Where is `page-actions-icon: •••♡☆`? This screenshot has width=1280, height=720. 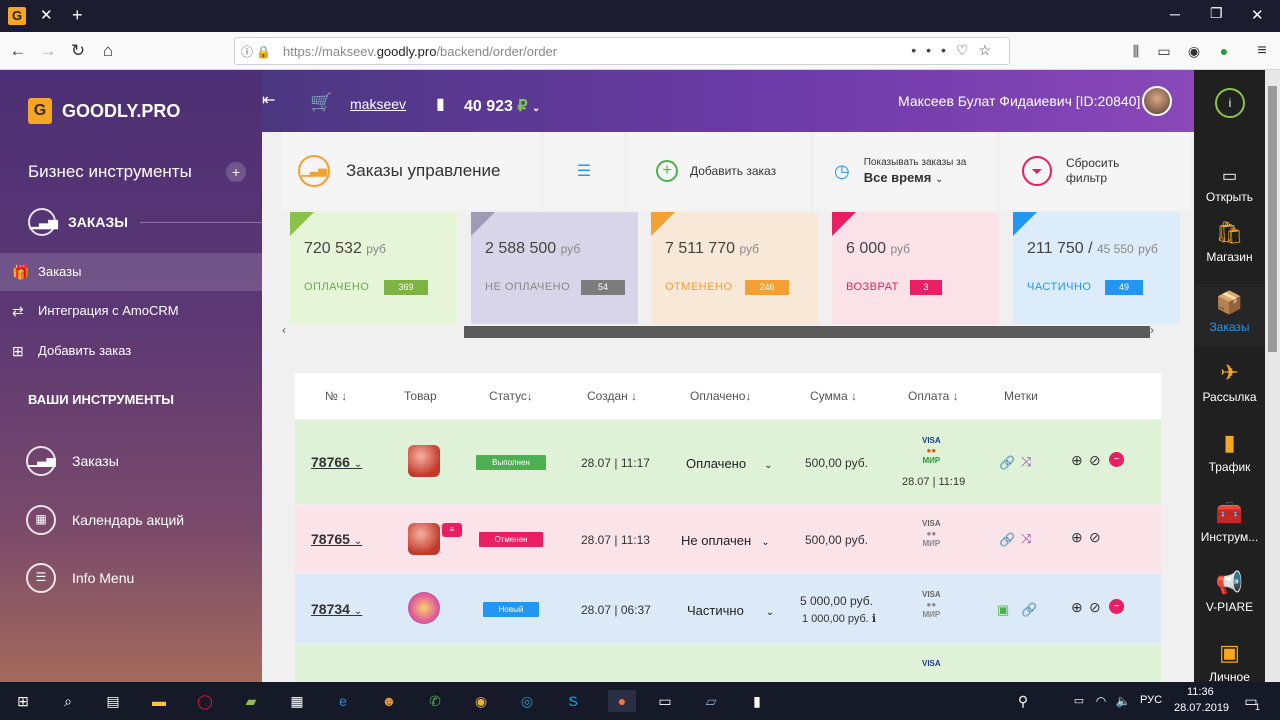
page-actions-icon: •••♡☆ is located at coordinates (956, 50).